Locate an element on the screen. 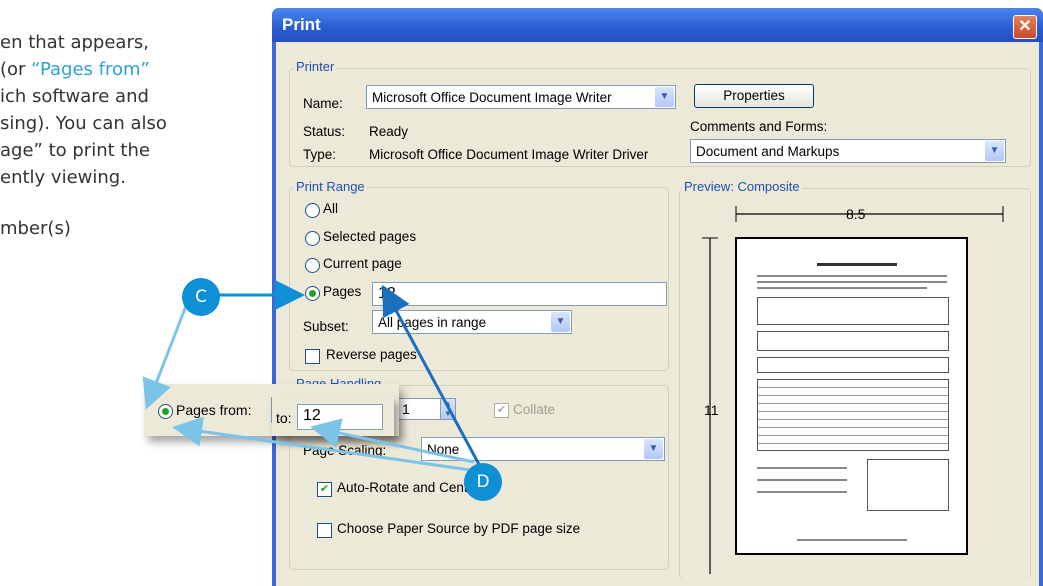 This screenshot has height=586, width=1043. arrow-d-to-to-input is located at coordinates (392, 441).